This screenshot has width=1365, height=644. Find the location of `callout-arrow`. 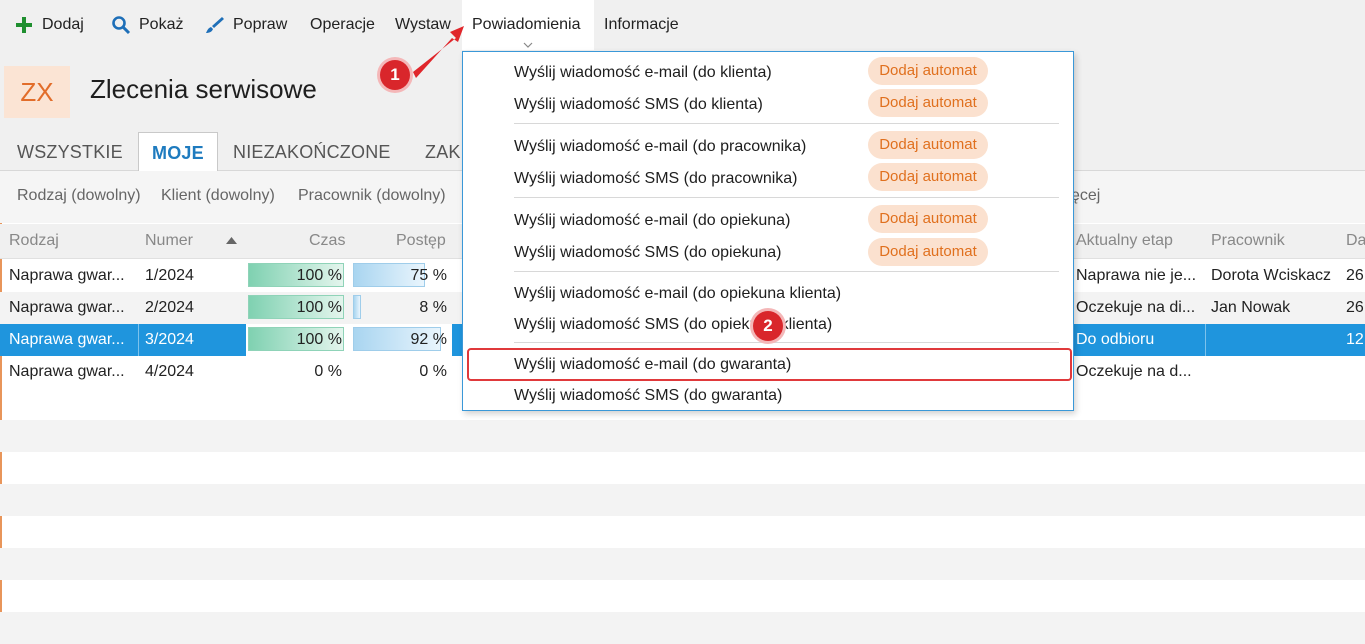

callout-arrow is located at coordinates (438, 52).